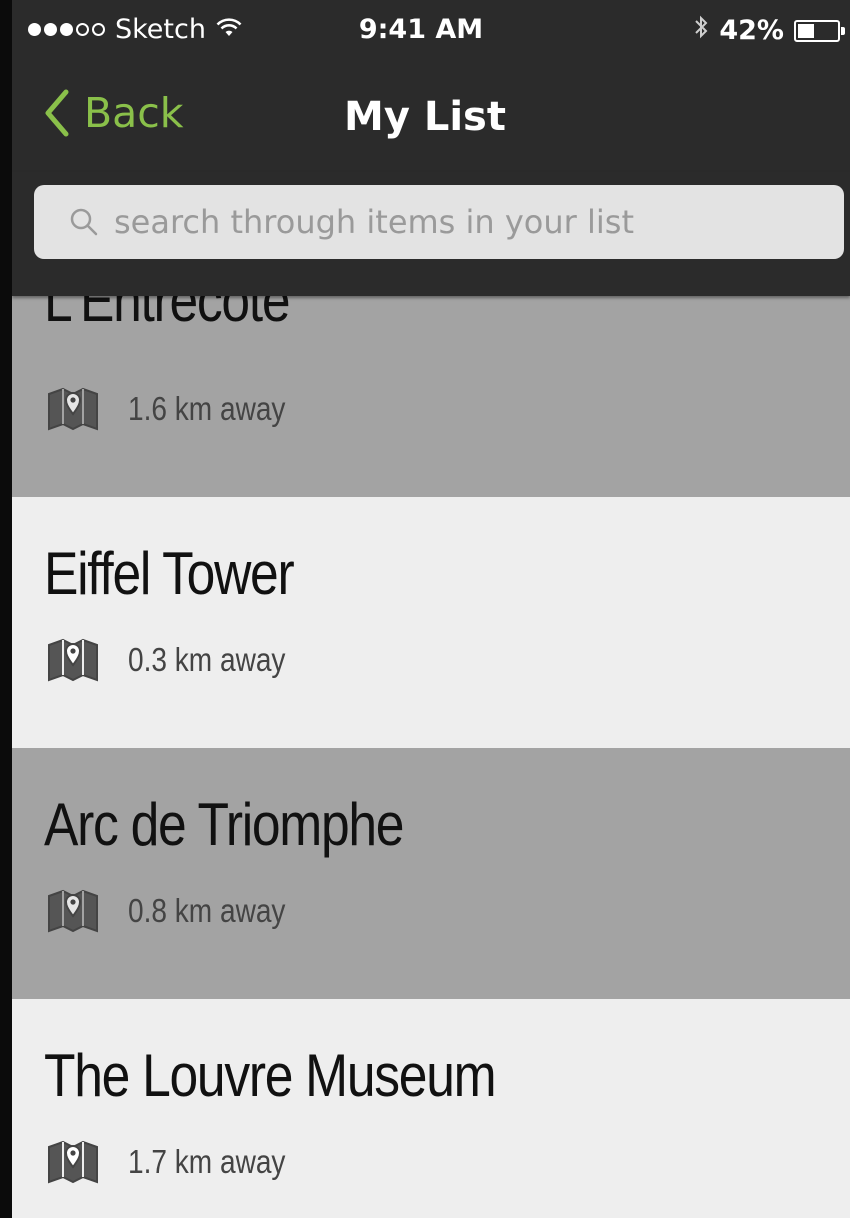 This screenshot has width=850, height=1218. What do you see at coordinates (224, 824) in the screenshot?
I see `list-item-title: Arc de Triomphe` at bounding box center [224, 824].